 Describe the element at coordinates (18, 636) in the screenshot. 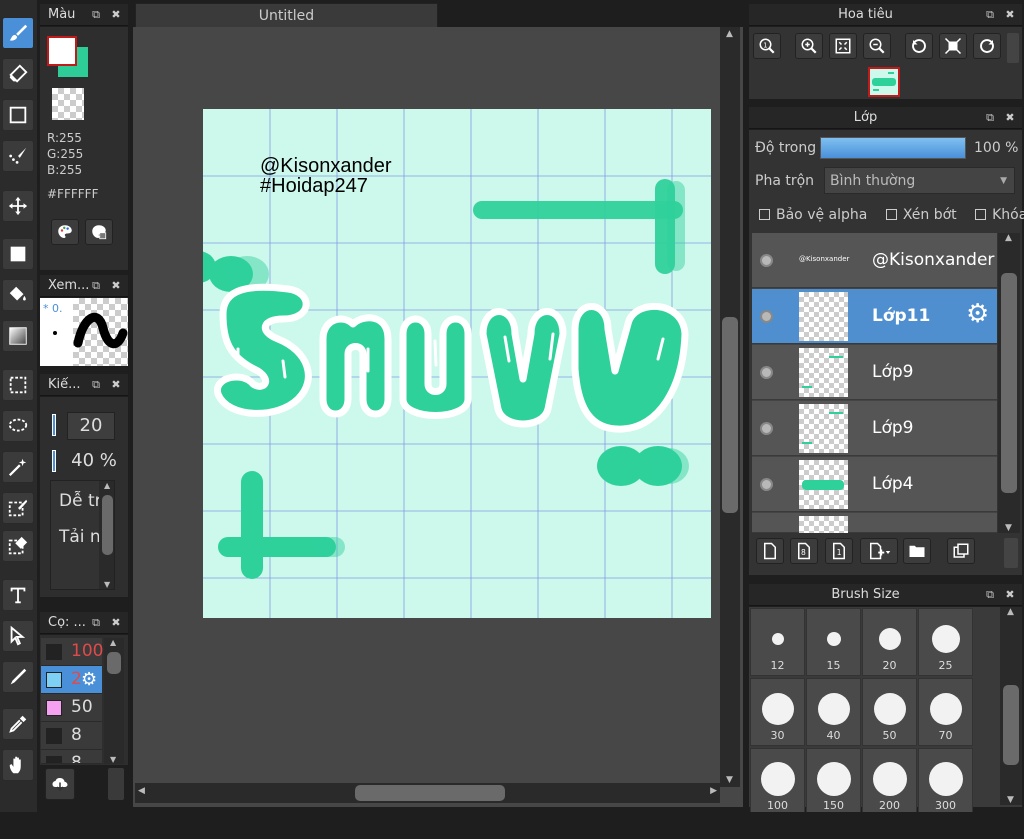

I see `operation-tool-button` at that location.